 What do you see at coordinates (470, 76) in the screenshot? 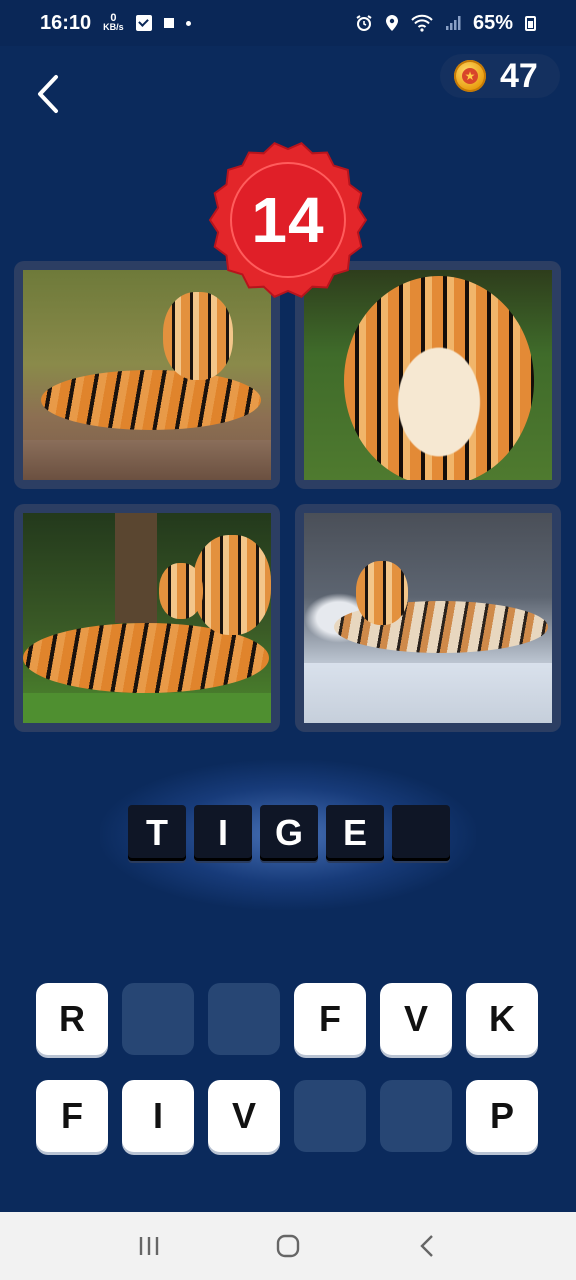
I see `coin-icon: ★` at bounding box center [470, 76].